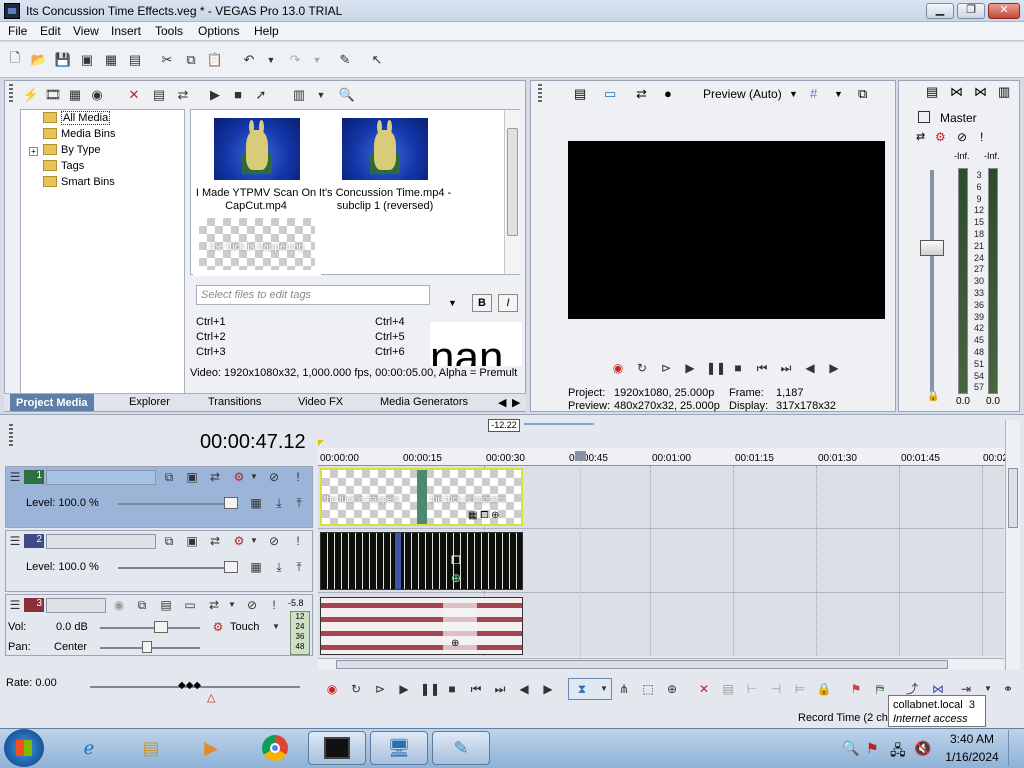 This screenshot has height=768, width=1024. I want to click on insert-marker-icon: ⚑, so click(856, 689).